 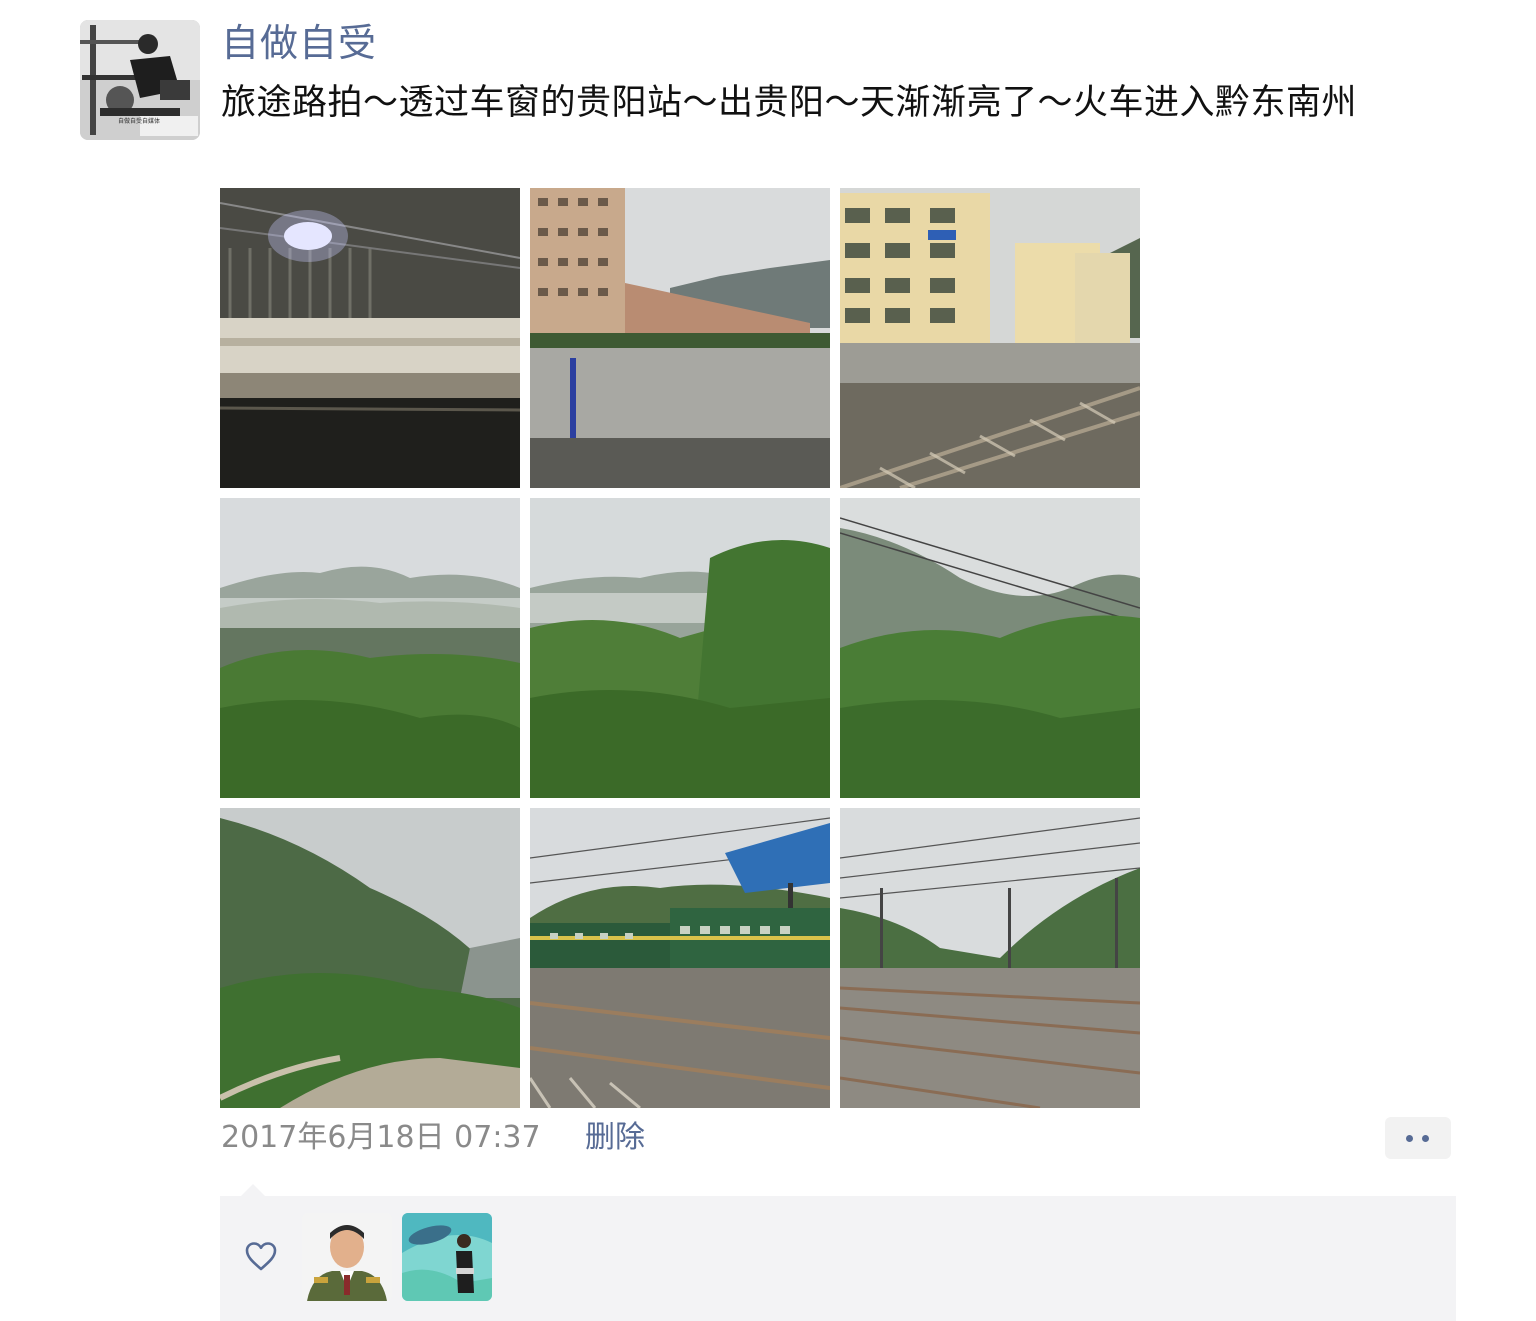 What do you see at coordinates (615, 1138) in the screenshot?
I see `delete-button: 删除` at bounding box center [615, 1138].